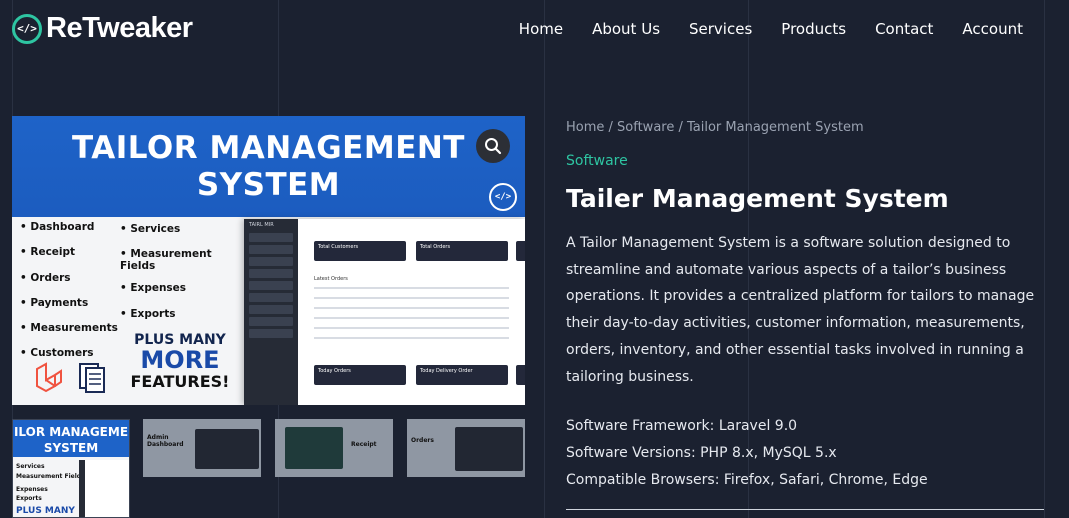 This screenshot has width=1069, height=518. What do you see at coordinates (360, 251) in the screenshot?
I see `card-total-customers: Total Customers` at bounding box center [360, 251].